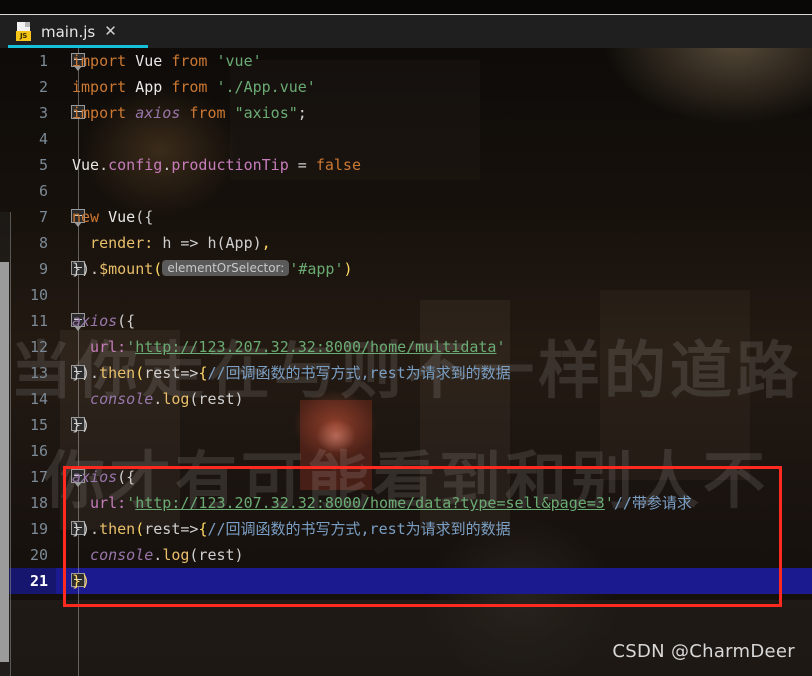  What do you see at coordinates (406, 7) in the screenshot?
I see `window-top-strip` at bounding box center [406, 7].